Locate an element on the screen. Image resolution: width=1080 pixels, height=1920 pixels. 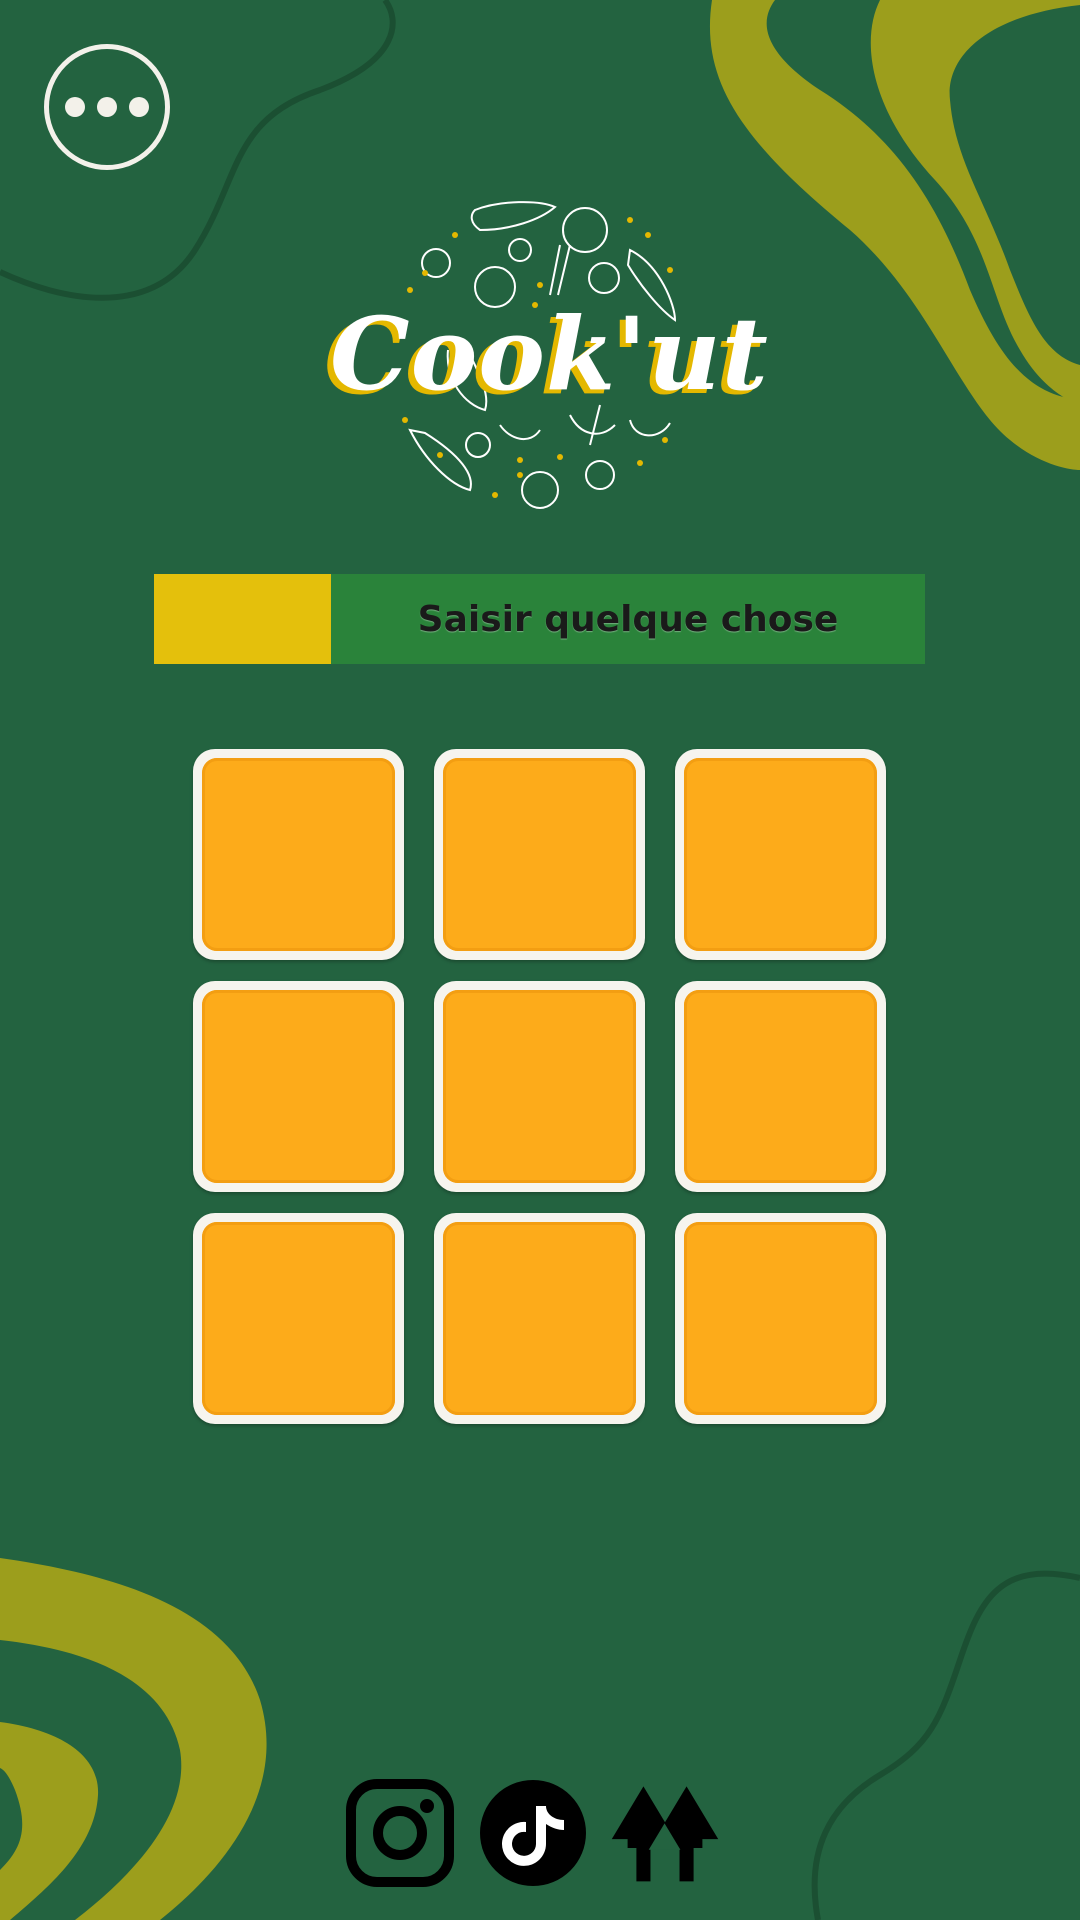
search-accent-block is located at coordinates (242, 619).